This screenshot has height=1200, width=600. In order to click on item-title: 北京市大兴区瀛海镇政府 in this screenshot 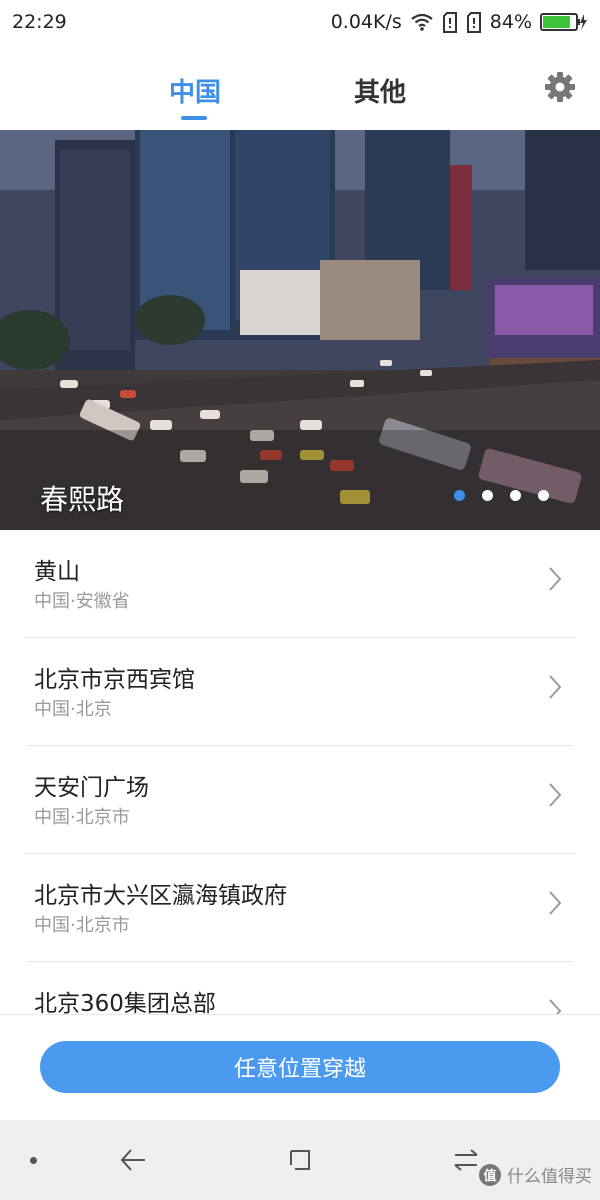, I will do `click(160, 896)`.